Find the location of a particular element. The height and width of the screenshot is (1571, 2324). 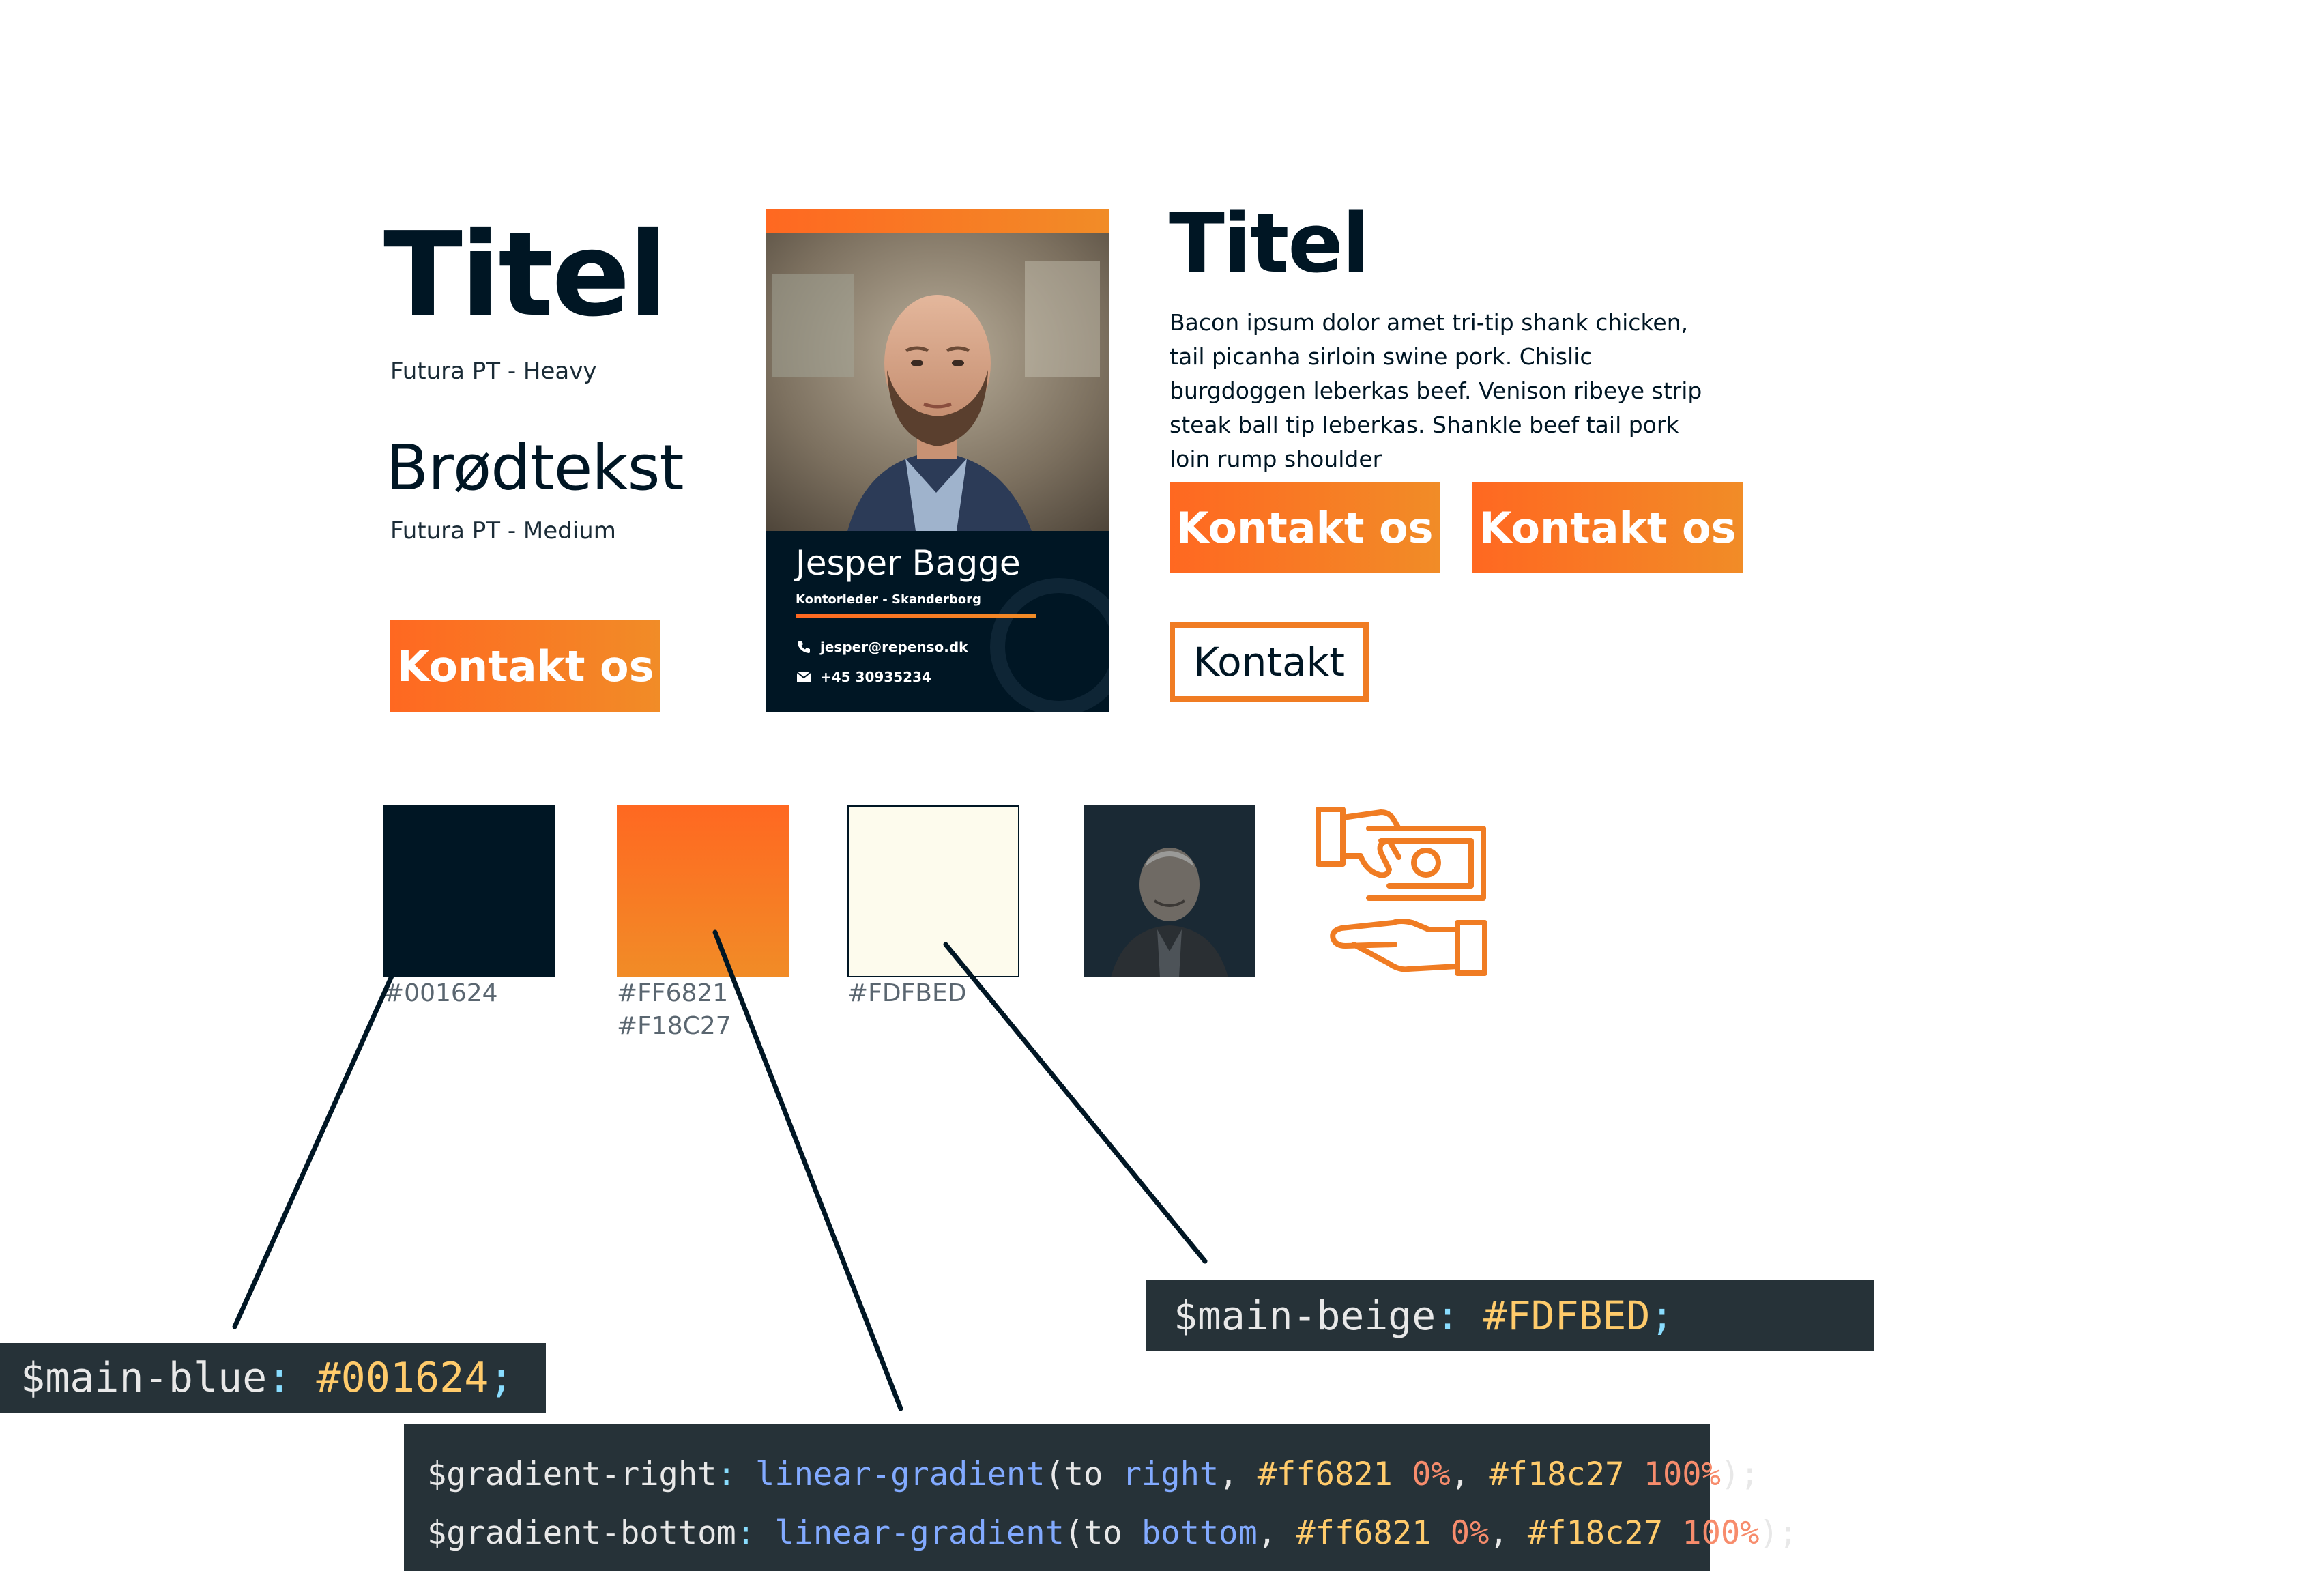

code-var: $main-beige is located at coordinates (1305, 1316).